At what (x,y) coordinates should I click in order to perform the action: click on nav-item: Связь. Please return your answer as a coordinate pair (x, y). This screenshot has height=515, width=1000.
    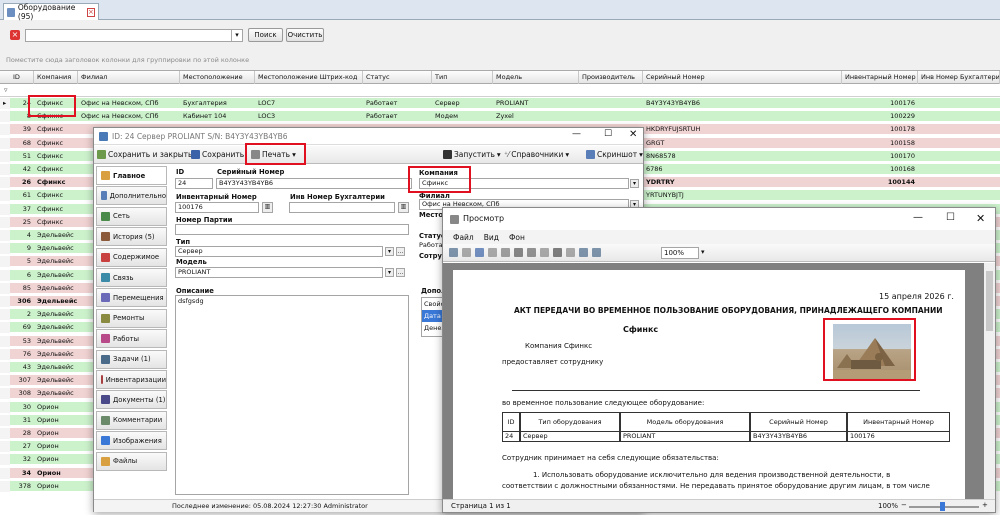
    Looking at the image, I should click on (131, 277).